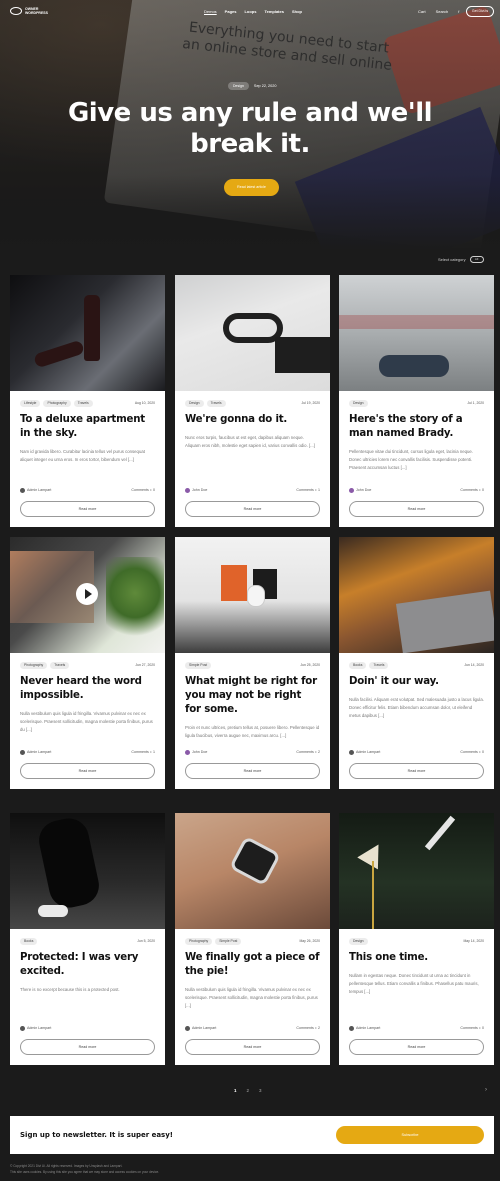 The width and height of the screenshot is (500, 1181). I want to click on category-select-pill: All, so click(476, 259).